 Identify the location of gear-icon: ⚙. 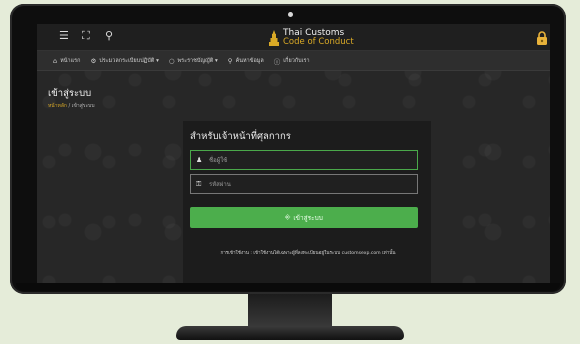
(93, 60).